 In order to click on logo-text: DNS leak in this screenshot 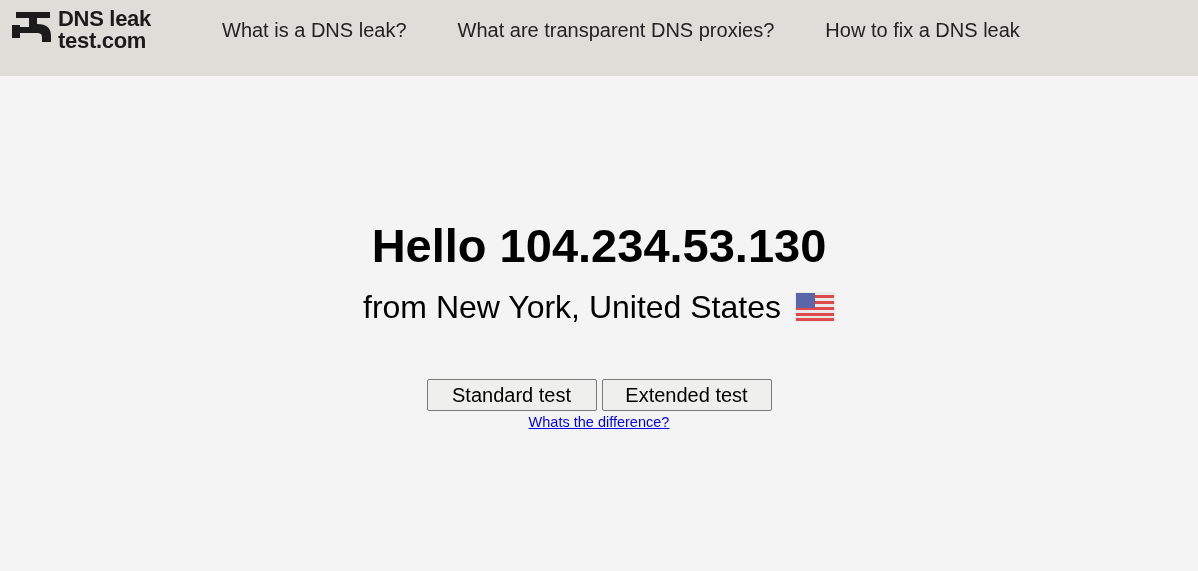, I will do `click(104, 19)`.